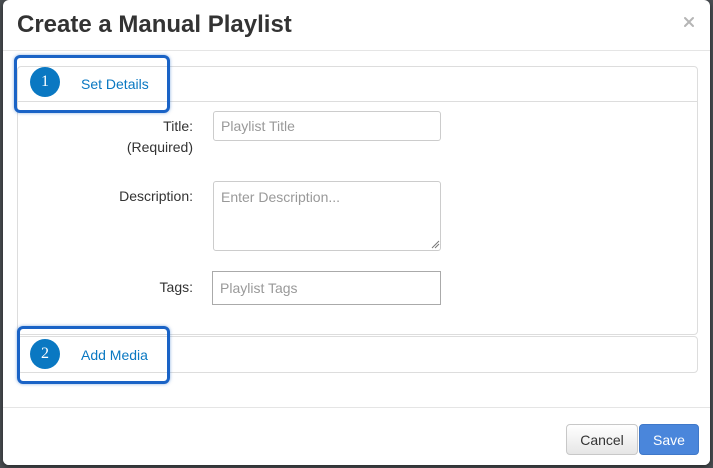 The width and height of the screenshot is (713, 468). I want to click on description-input, so click(327, 216).